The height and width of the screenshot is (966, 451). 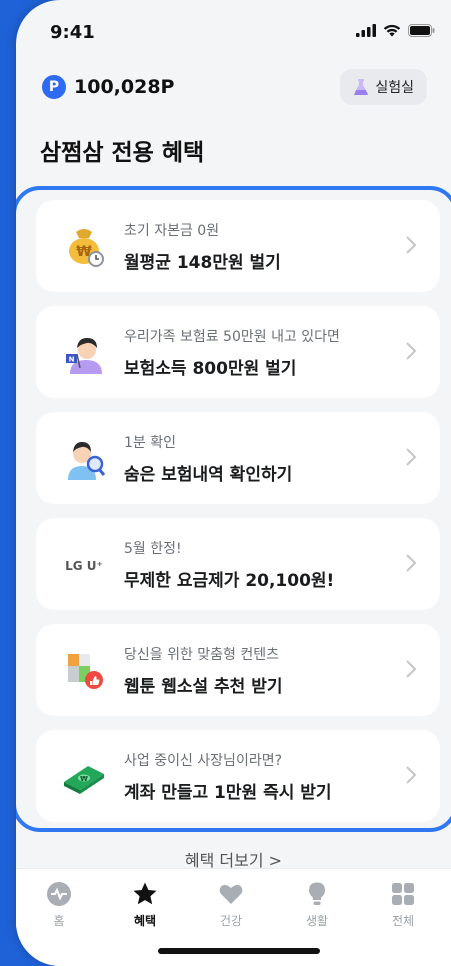 What do you see at coordinates (72, 360) in the screenshot?
I see `svg-text: N` at bounding box center [72, 360].